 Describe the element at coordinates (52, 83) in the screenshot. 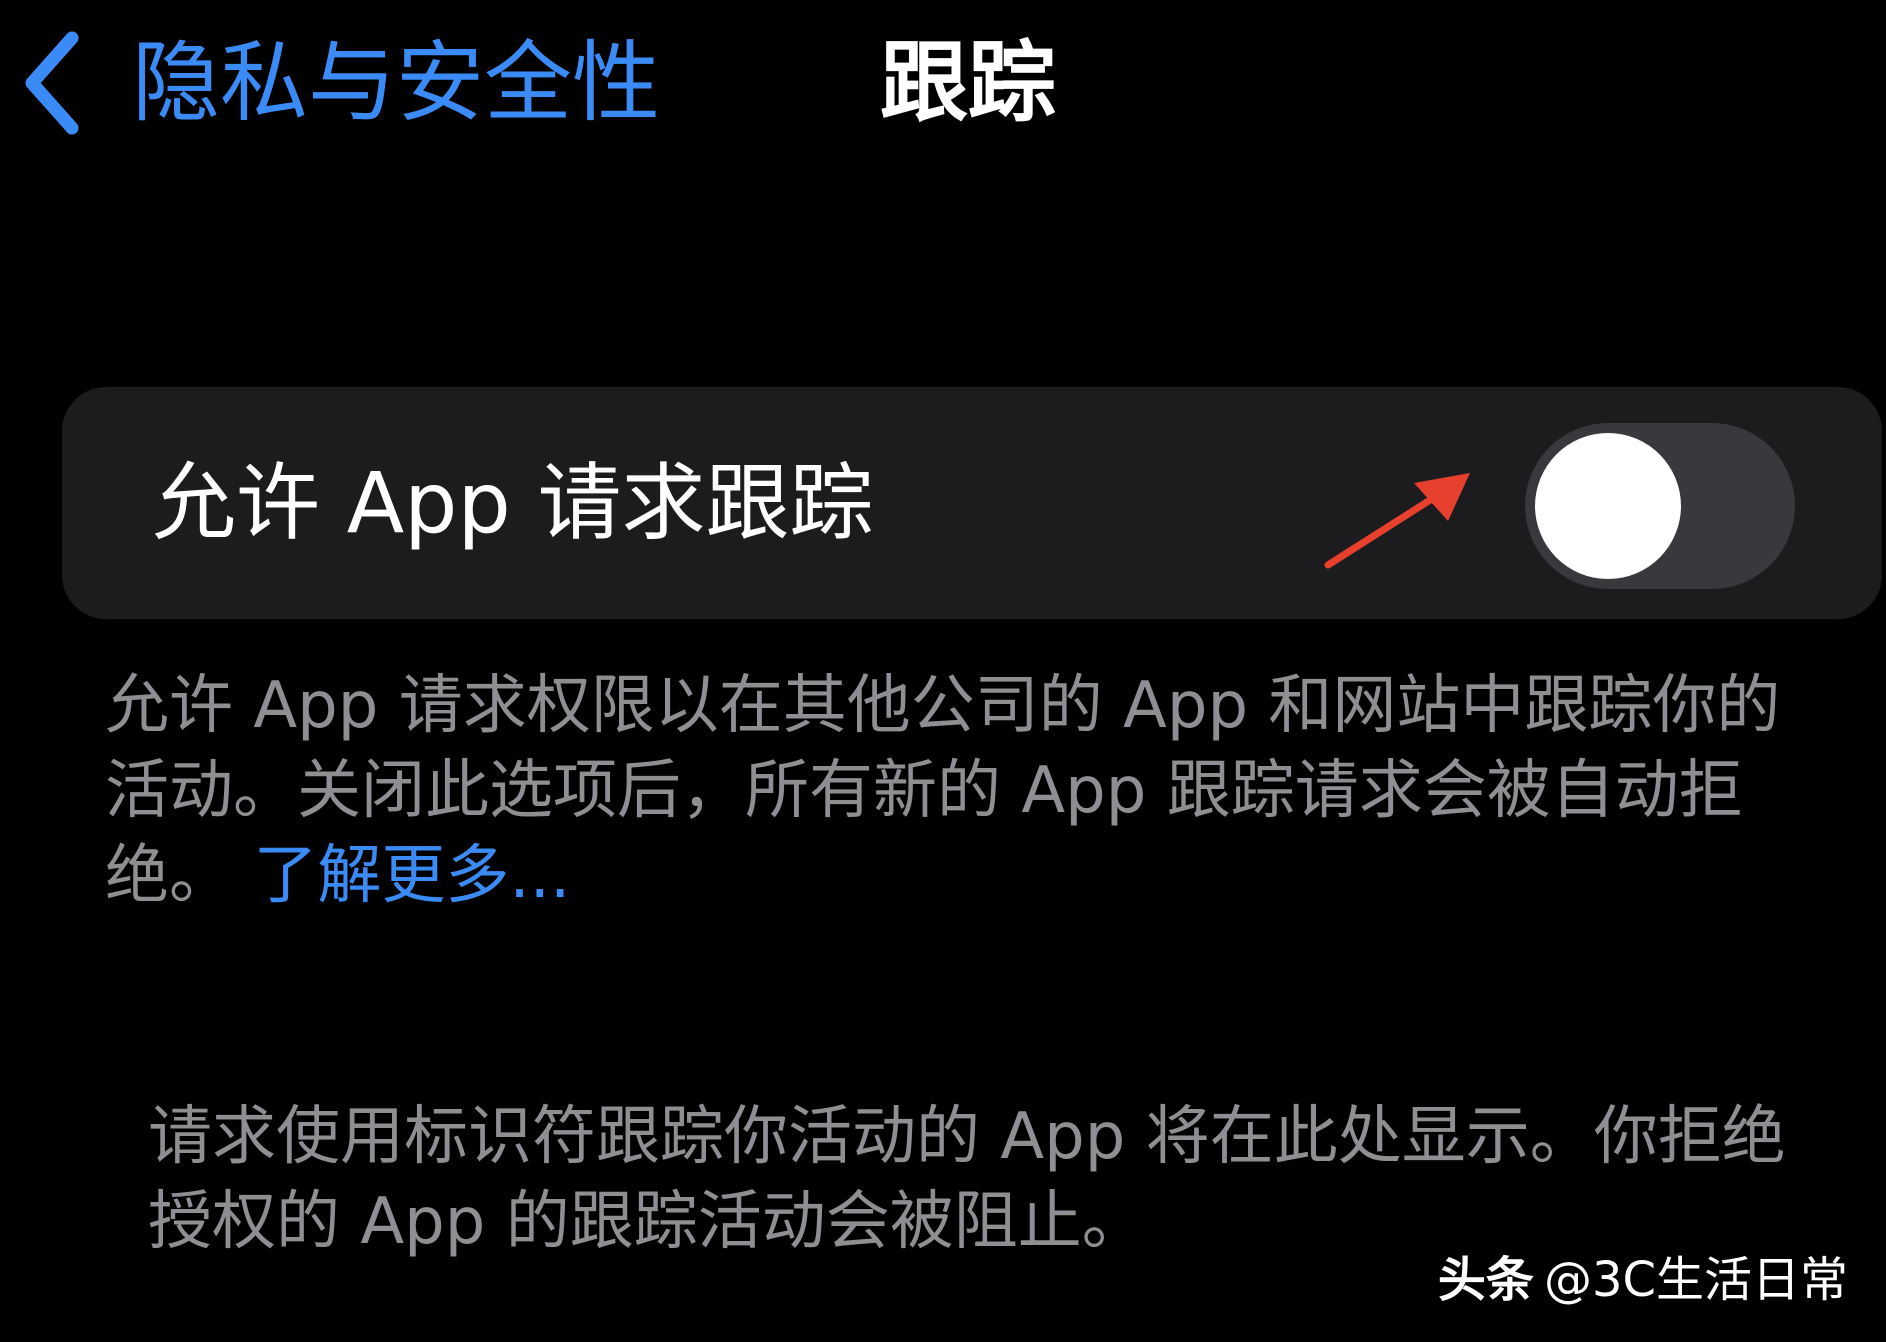

I see `chevron-left-icon` at that location.